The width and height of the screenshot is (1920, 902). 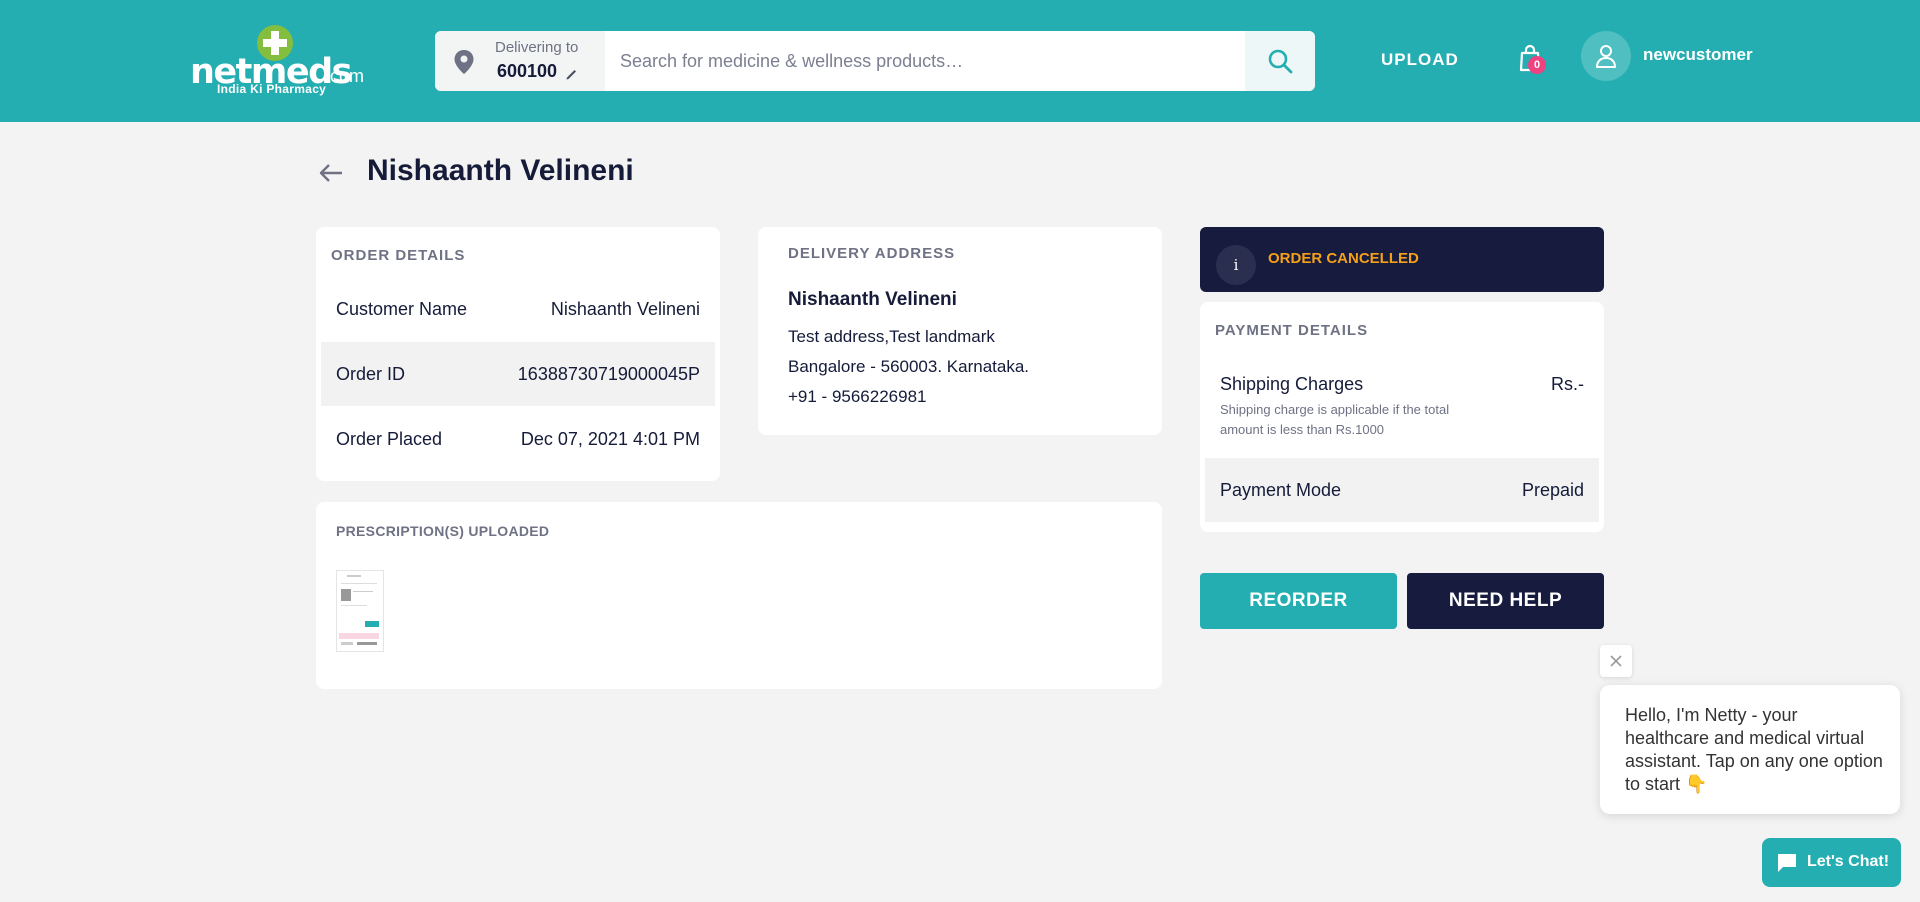 I want to click on order-detail-row: Customer Name Nishaanth Velineni, so click(x=518, y=309).